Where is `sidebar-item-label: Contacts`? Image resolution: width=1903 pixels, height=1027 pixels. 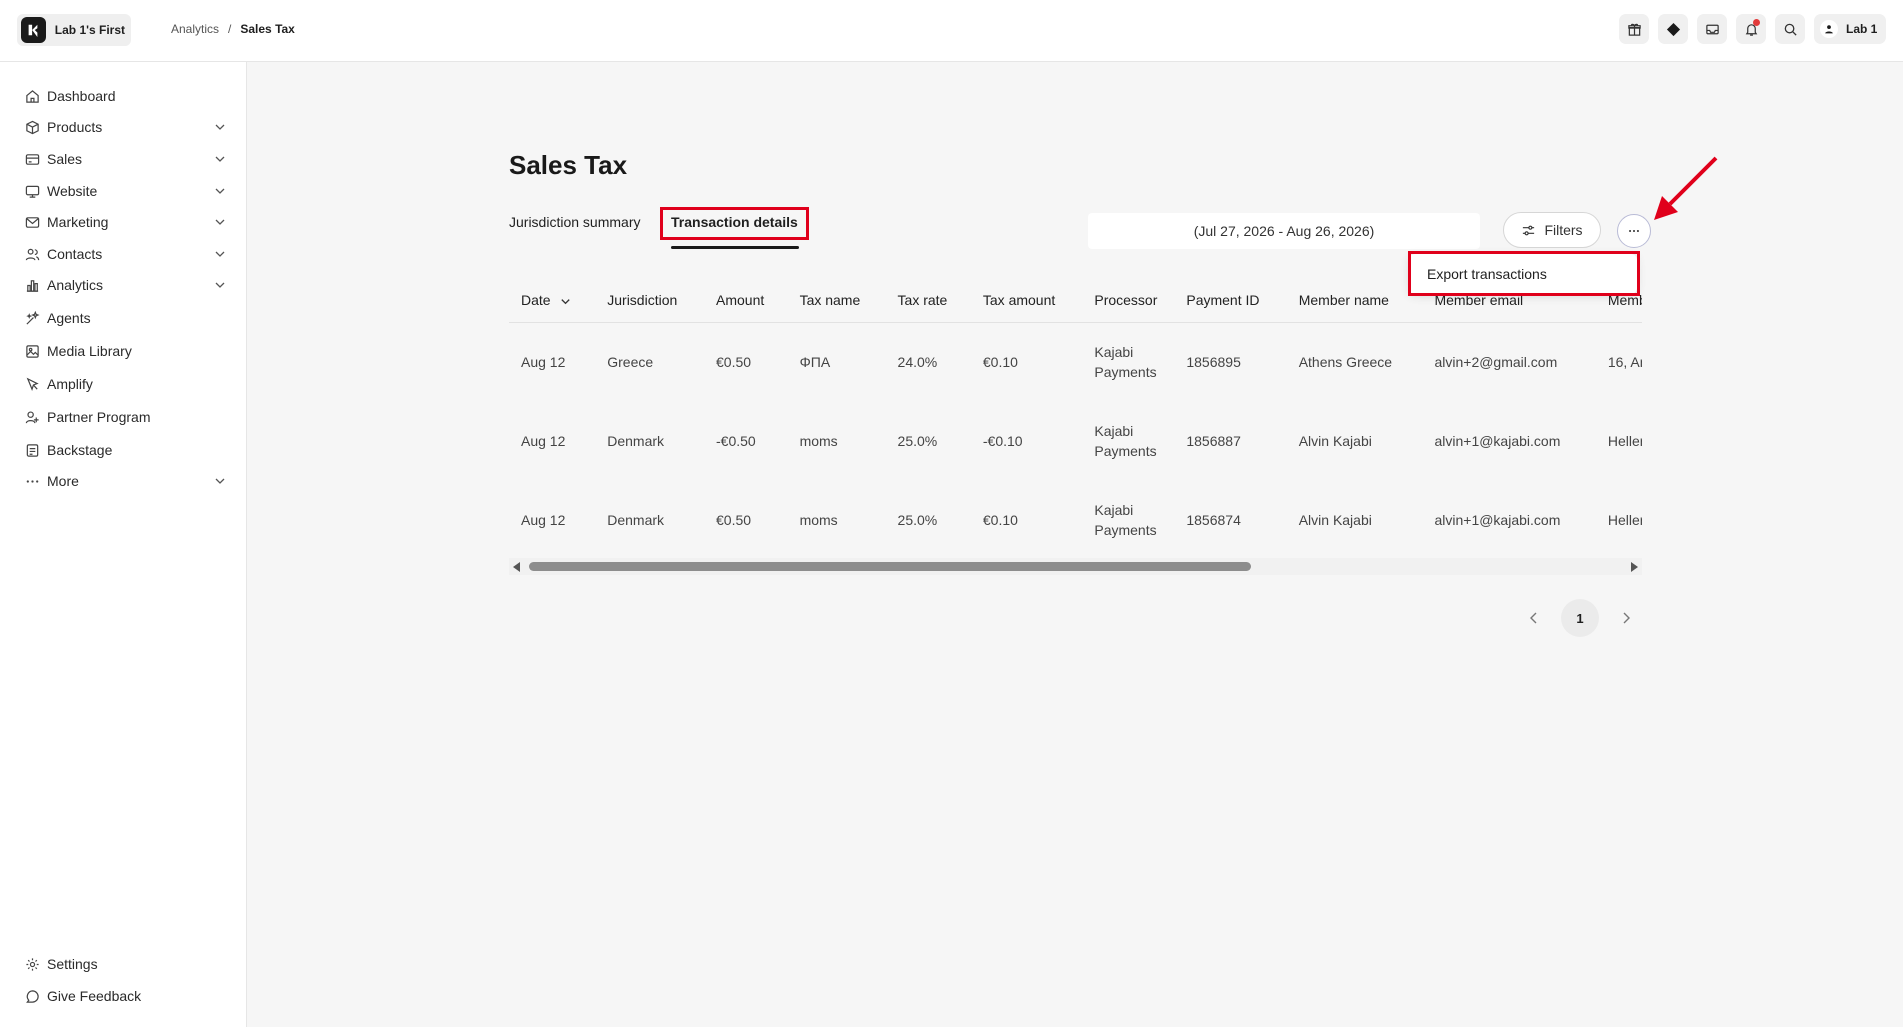
sidebar-item-label: Contacts is located at coordinates (75, 254).